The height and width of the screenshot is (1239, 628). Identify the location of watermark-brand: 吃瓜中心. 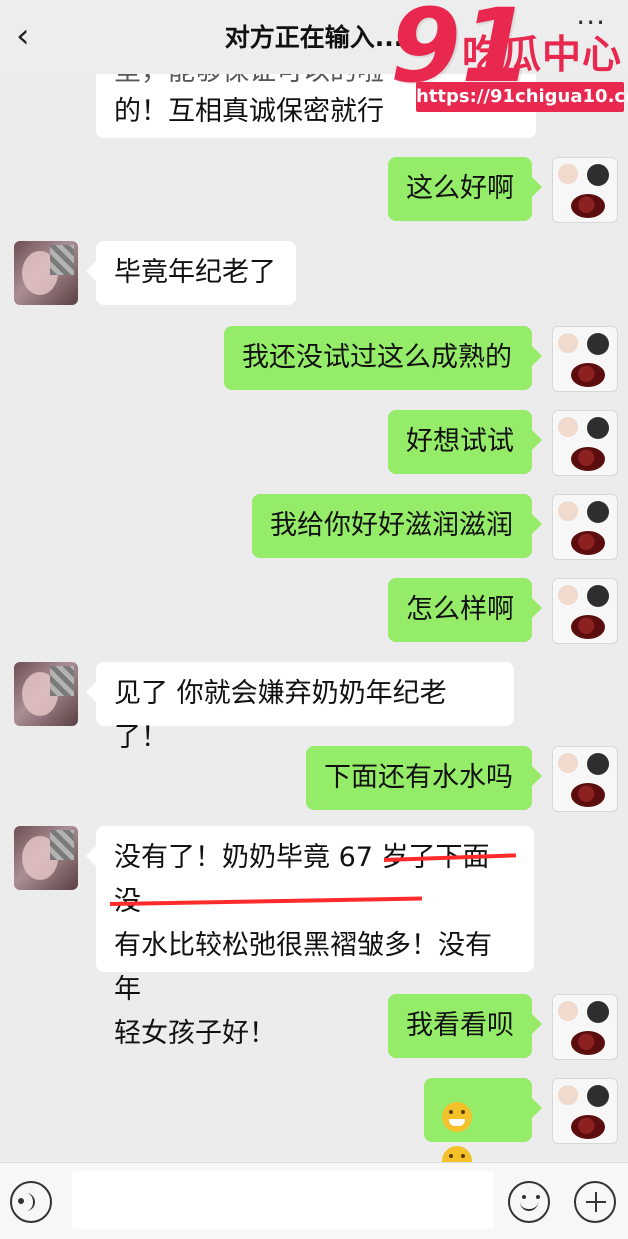
(542, 55).